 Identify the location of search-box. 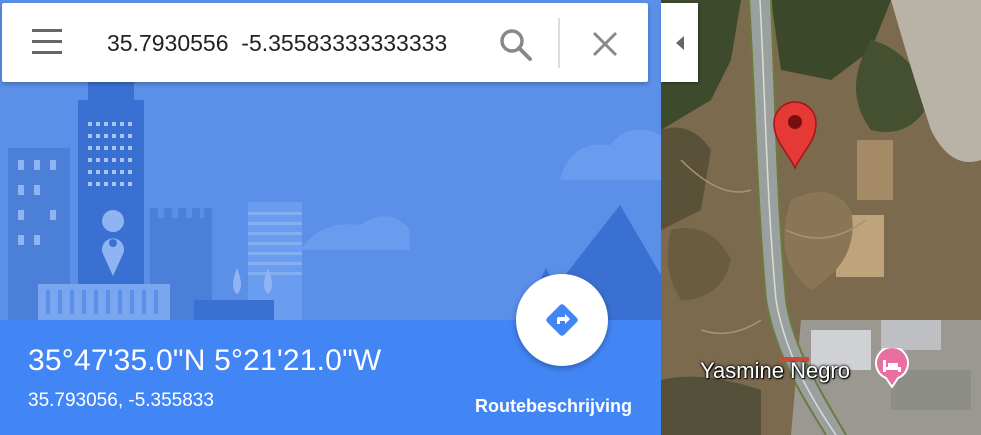
(325, 42).